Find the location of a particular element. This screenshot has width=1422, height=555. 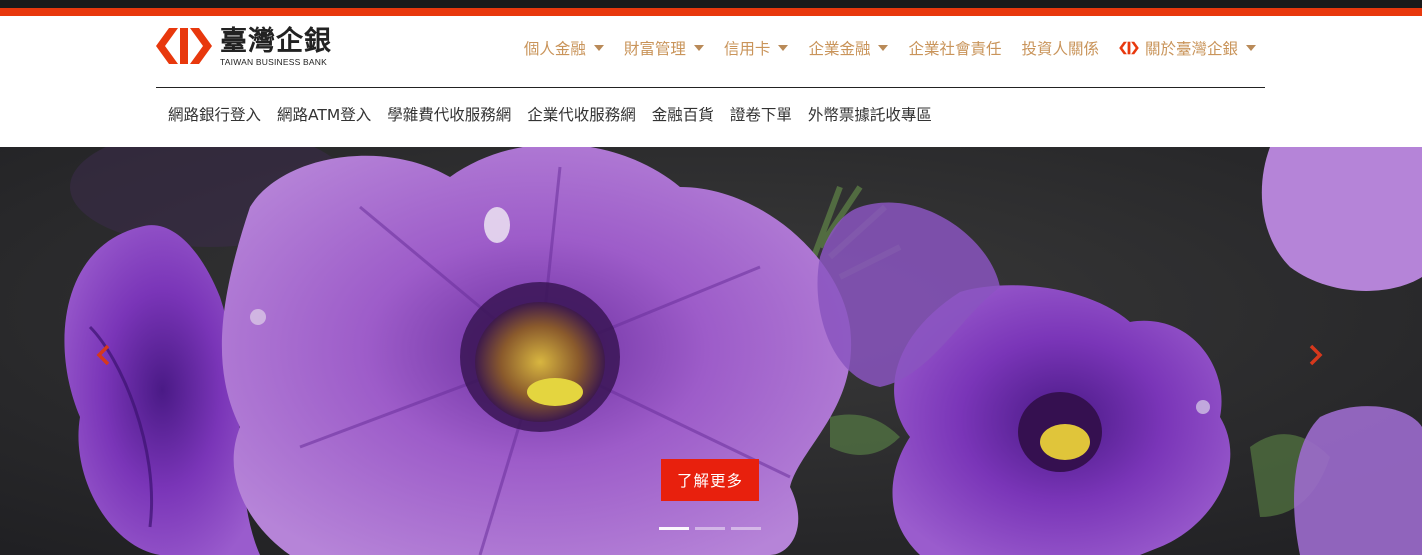

nav-item-csr: 企業社會責任 is located at coordinates (954, 48).